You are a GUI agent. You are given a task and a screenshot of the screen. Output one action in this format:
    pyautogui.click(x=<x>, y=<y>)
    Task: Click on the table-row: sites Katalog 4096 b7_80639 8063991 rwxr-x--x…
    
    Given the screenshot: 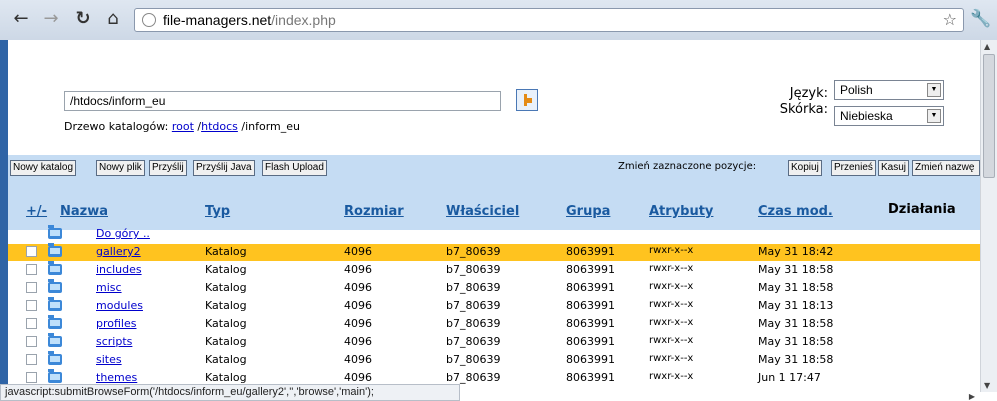 What is the action you would take?
    pyautogui.click(x=494, y=360)
    